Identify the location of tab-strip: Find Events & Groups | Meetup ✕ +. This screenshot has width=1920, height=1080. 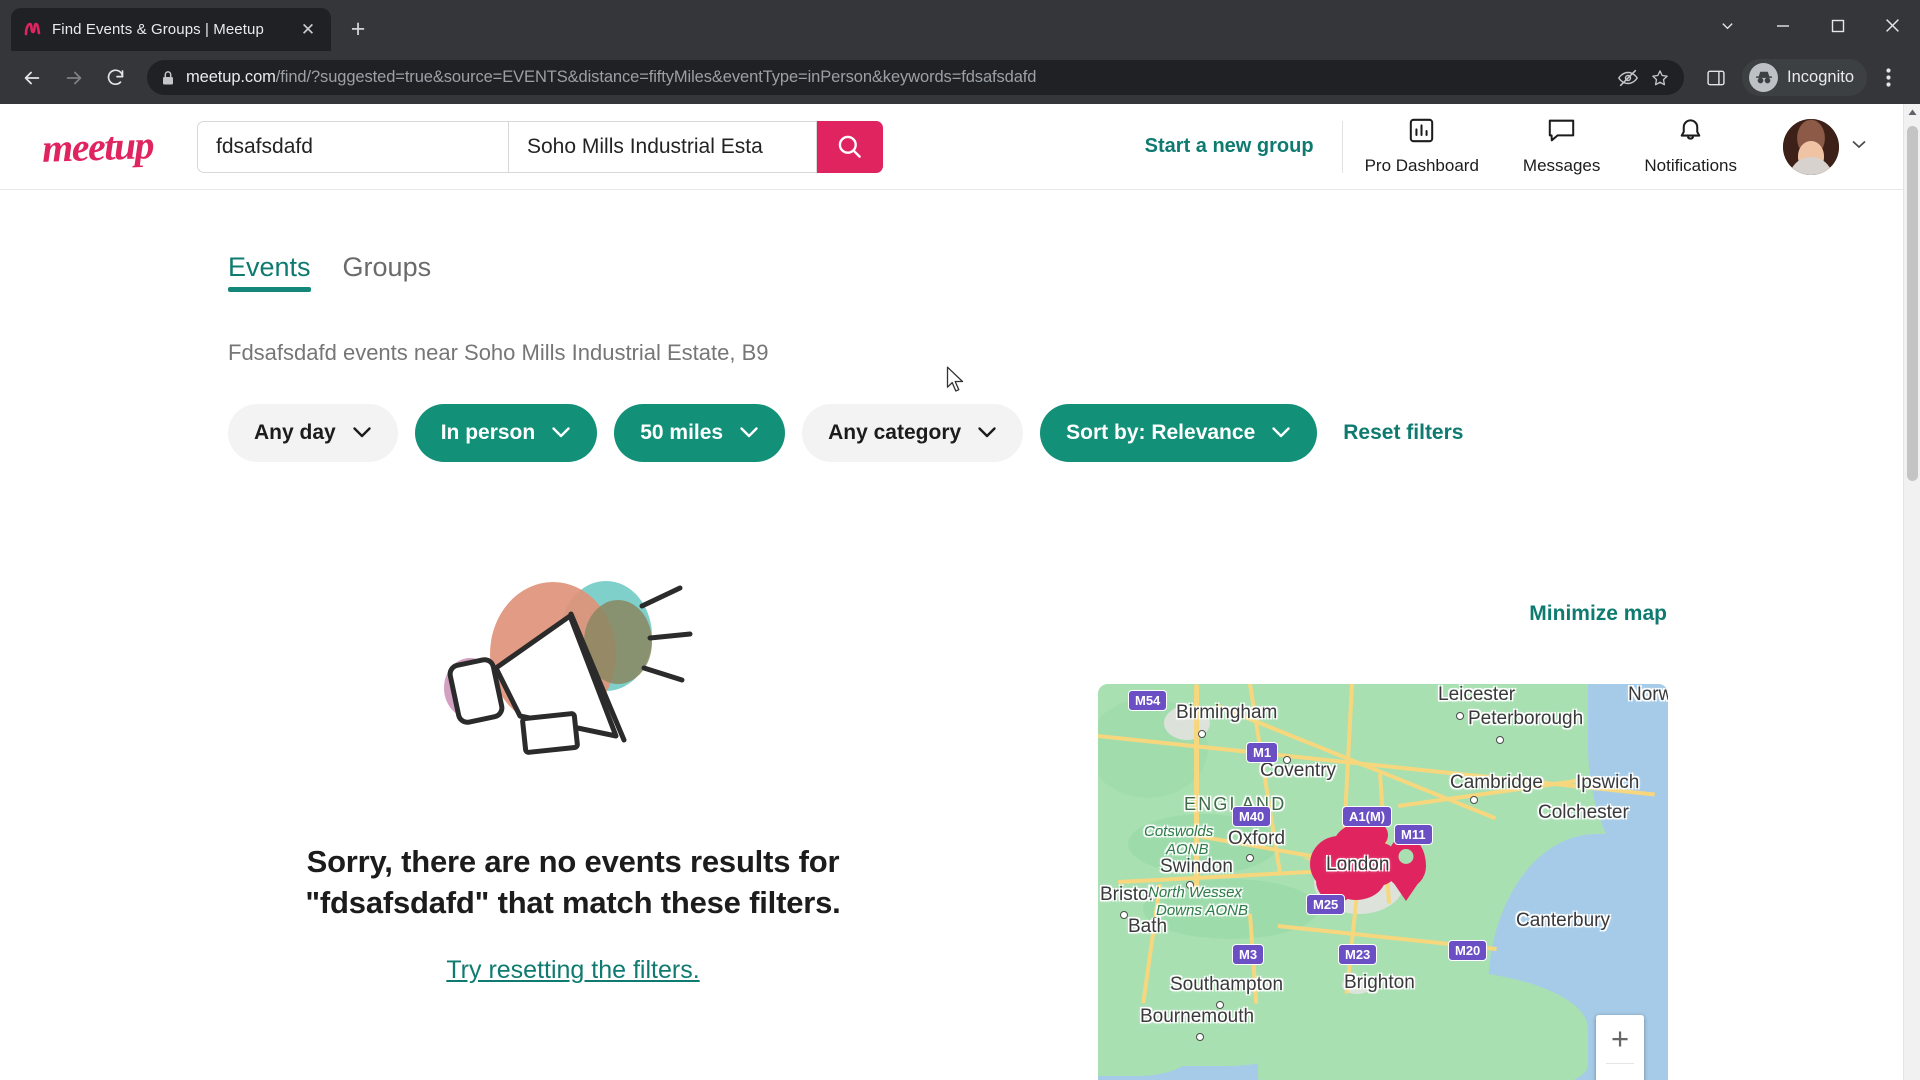
(960, 25).